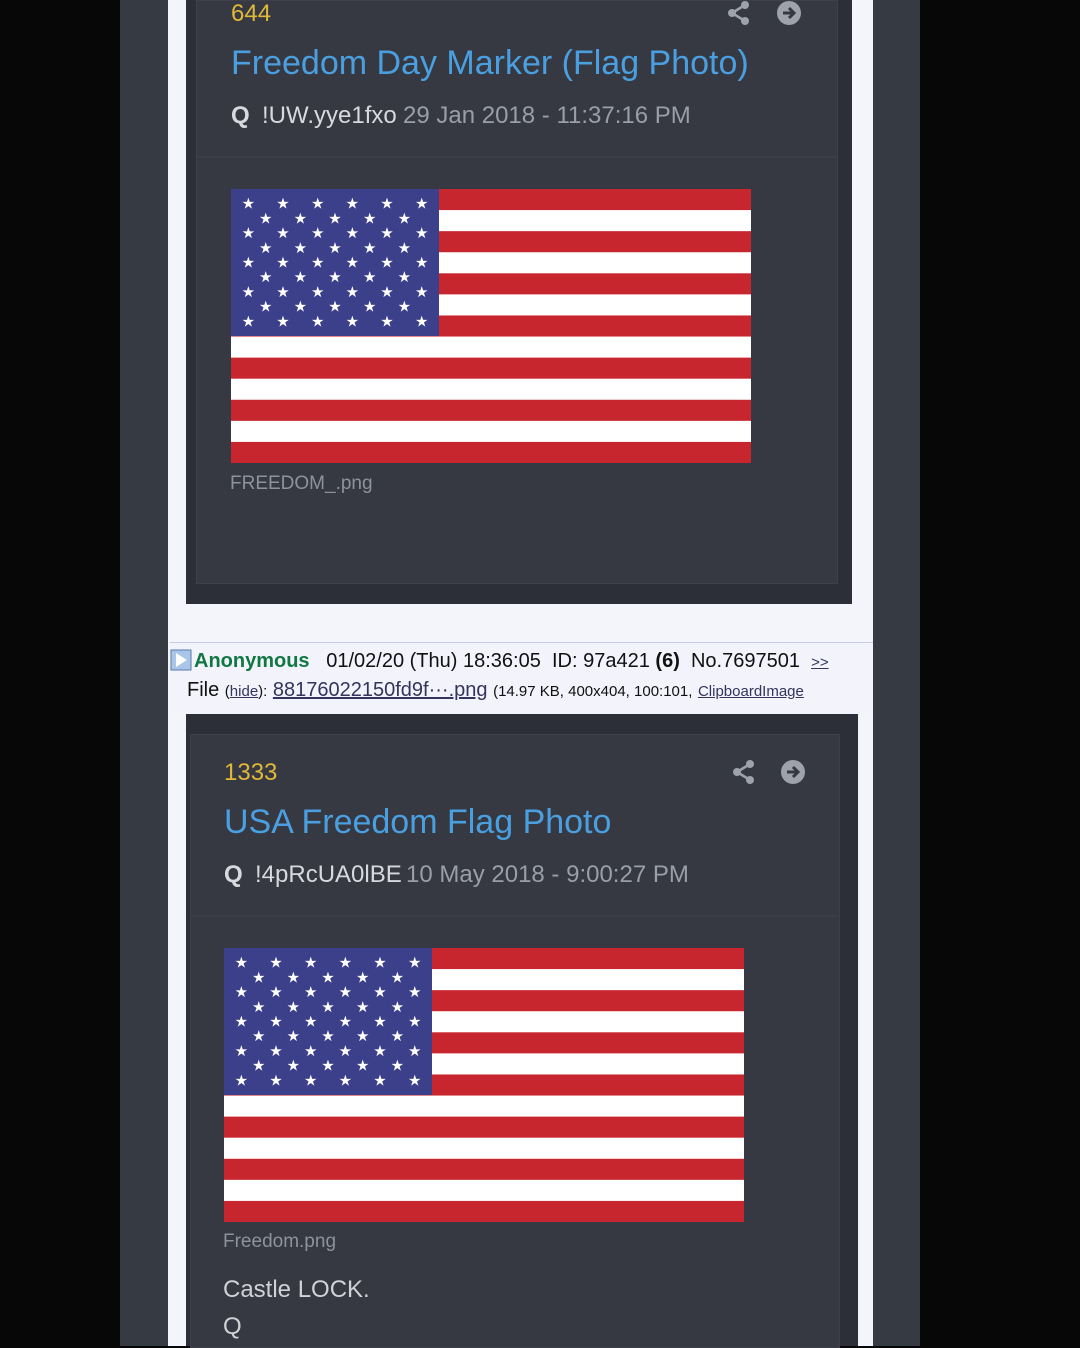 This screenshot has width=1080, height=1348. Describe the element at coordinates (667, 661) in the screenshot. I see `poster-id-count: (6)` at that location.